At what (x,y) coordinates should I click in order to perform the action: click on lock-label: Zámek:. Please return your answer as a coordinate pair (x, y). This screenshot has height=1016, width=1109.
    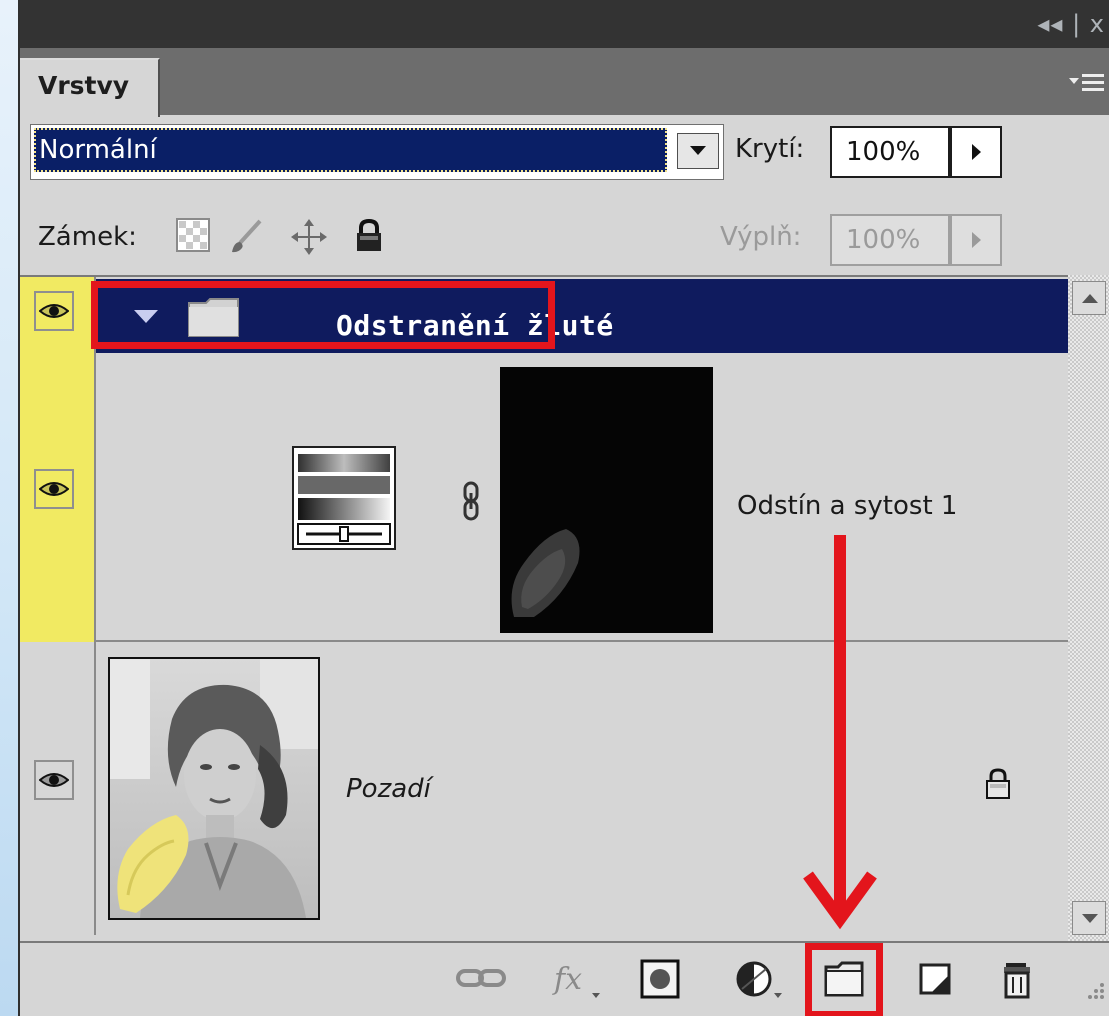
    Looking at the image, I should click on (87, 237).